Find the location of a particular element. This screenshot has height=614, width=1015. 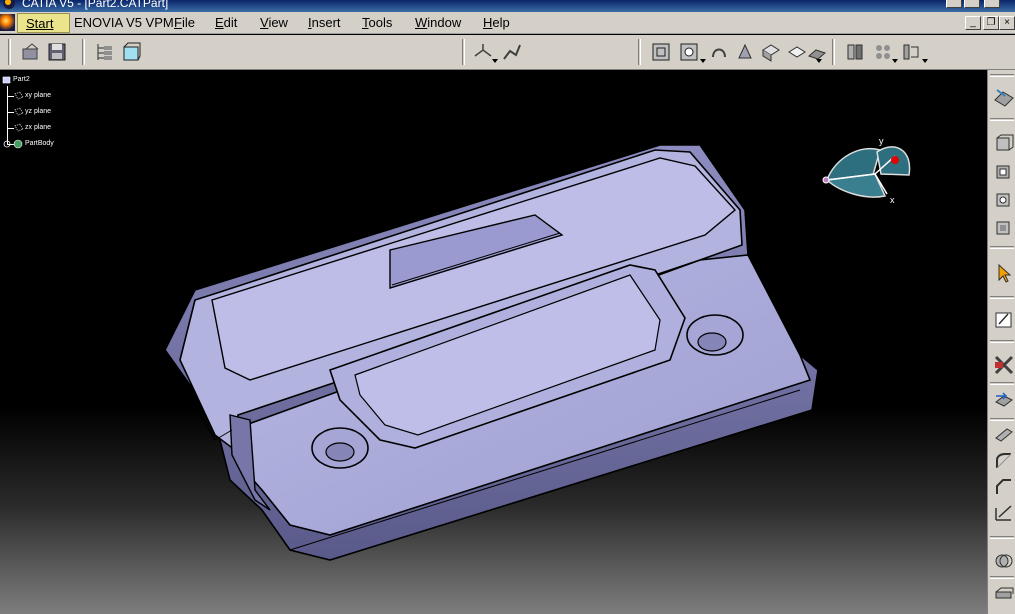

select-arrow-icon is located at coordinates (1004, 273).